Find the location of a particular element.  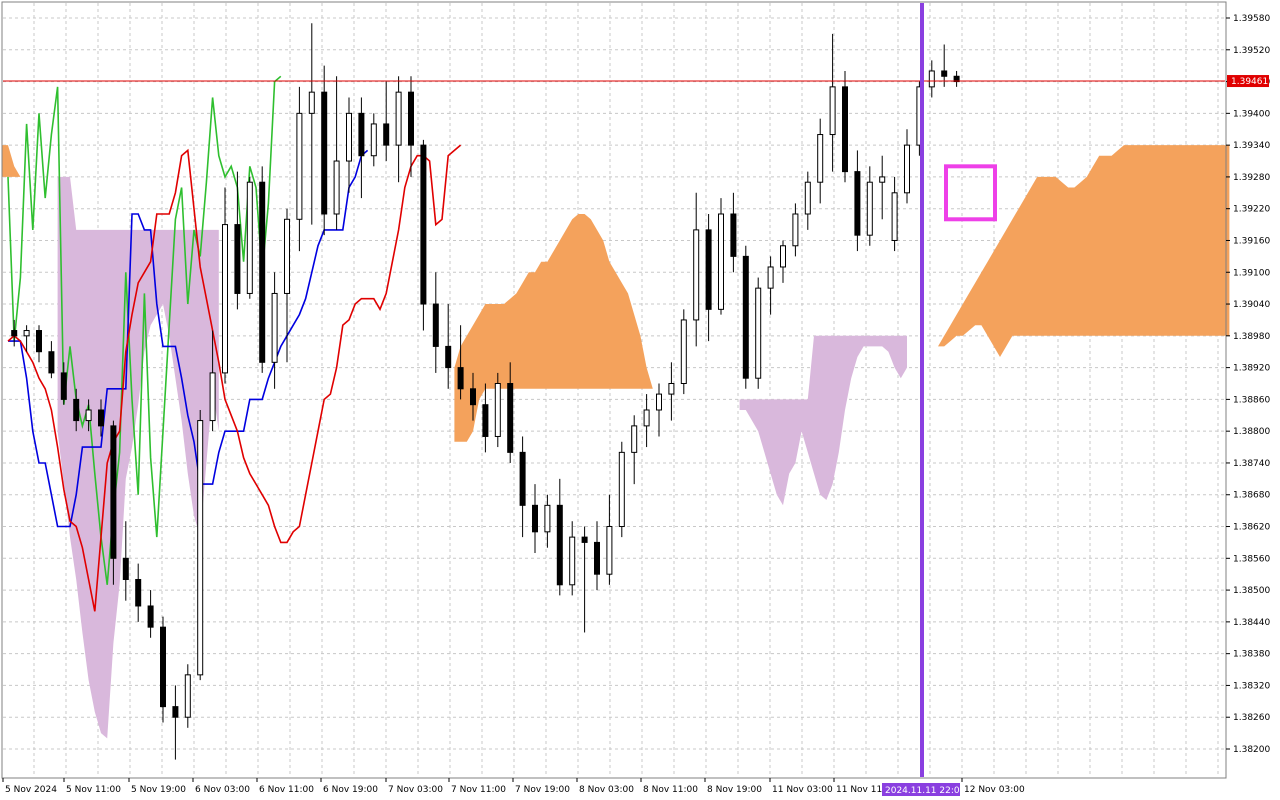

time-tick-label: 6 Nov 19:00 is located at coordinates (350, 790).